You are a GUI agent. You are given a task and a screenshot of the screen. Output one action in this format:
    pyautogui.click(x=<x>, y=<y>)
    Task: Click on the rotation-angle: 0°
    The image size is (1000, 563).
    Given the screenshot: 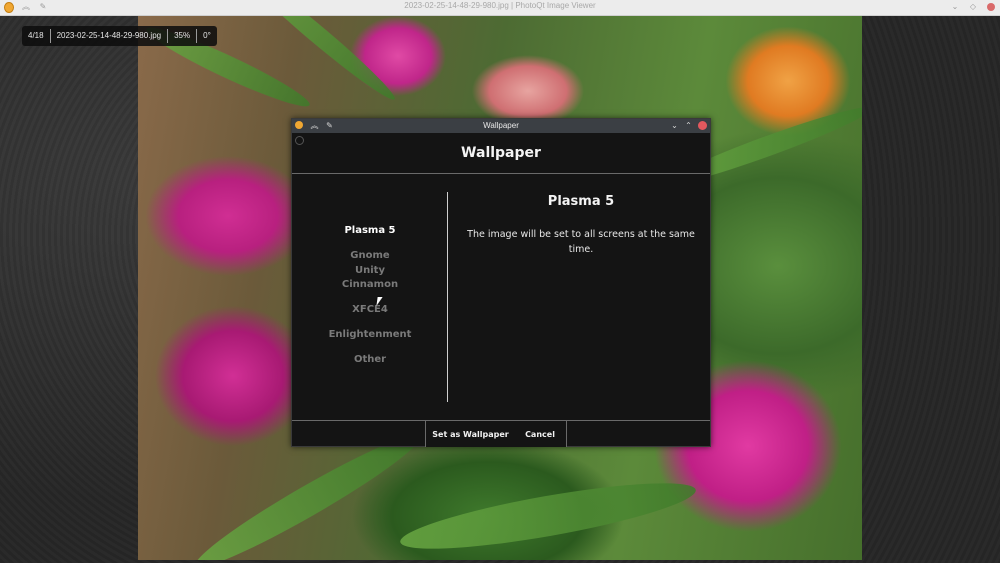 What is the action you would take?
    pyautogui.click(x=207, y=35)
    